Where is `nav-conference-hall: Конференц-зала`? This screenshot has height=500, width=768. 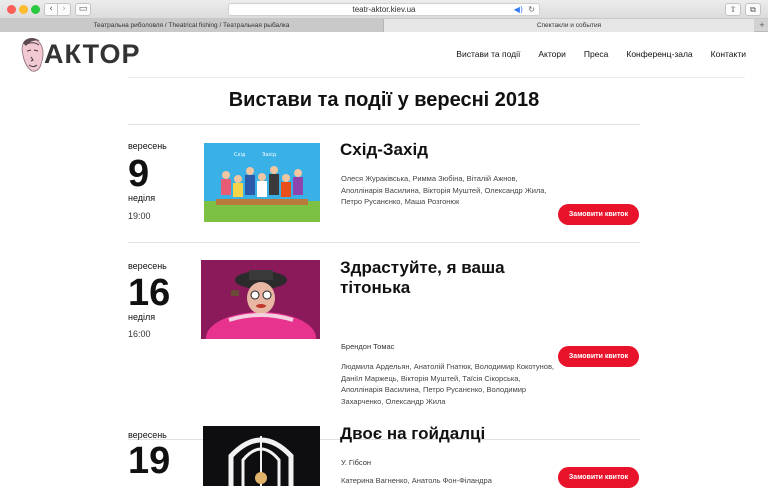 nav-conference-hall: Конференц-зала is located at coordinates (659, 54).